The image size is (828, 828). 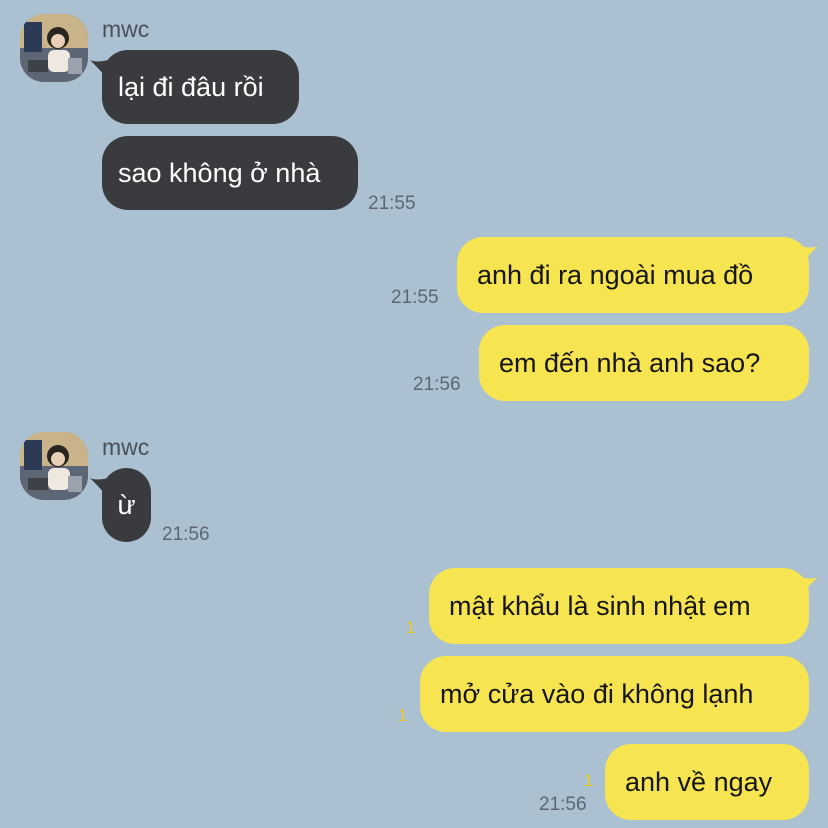 I want to click on message-text: anh về ngay, so click(x=699, y=781).